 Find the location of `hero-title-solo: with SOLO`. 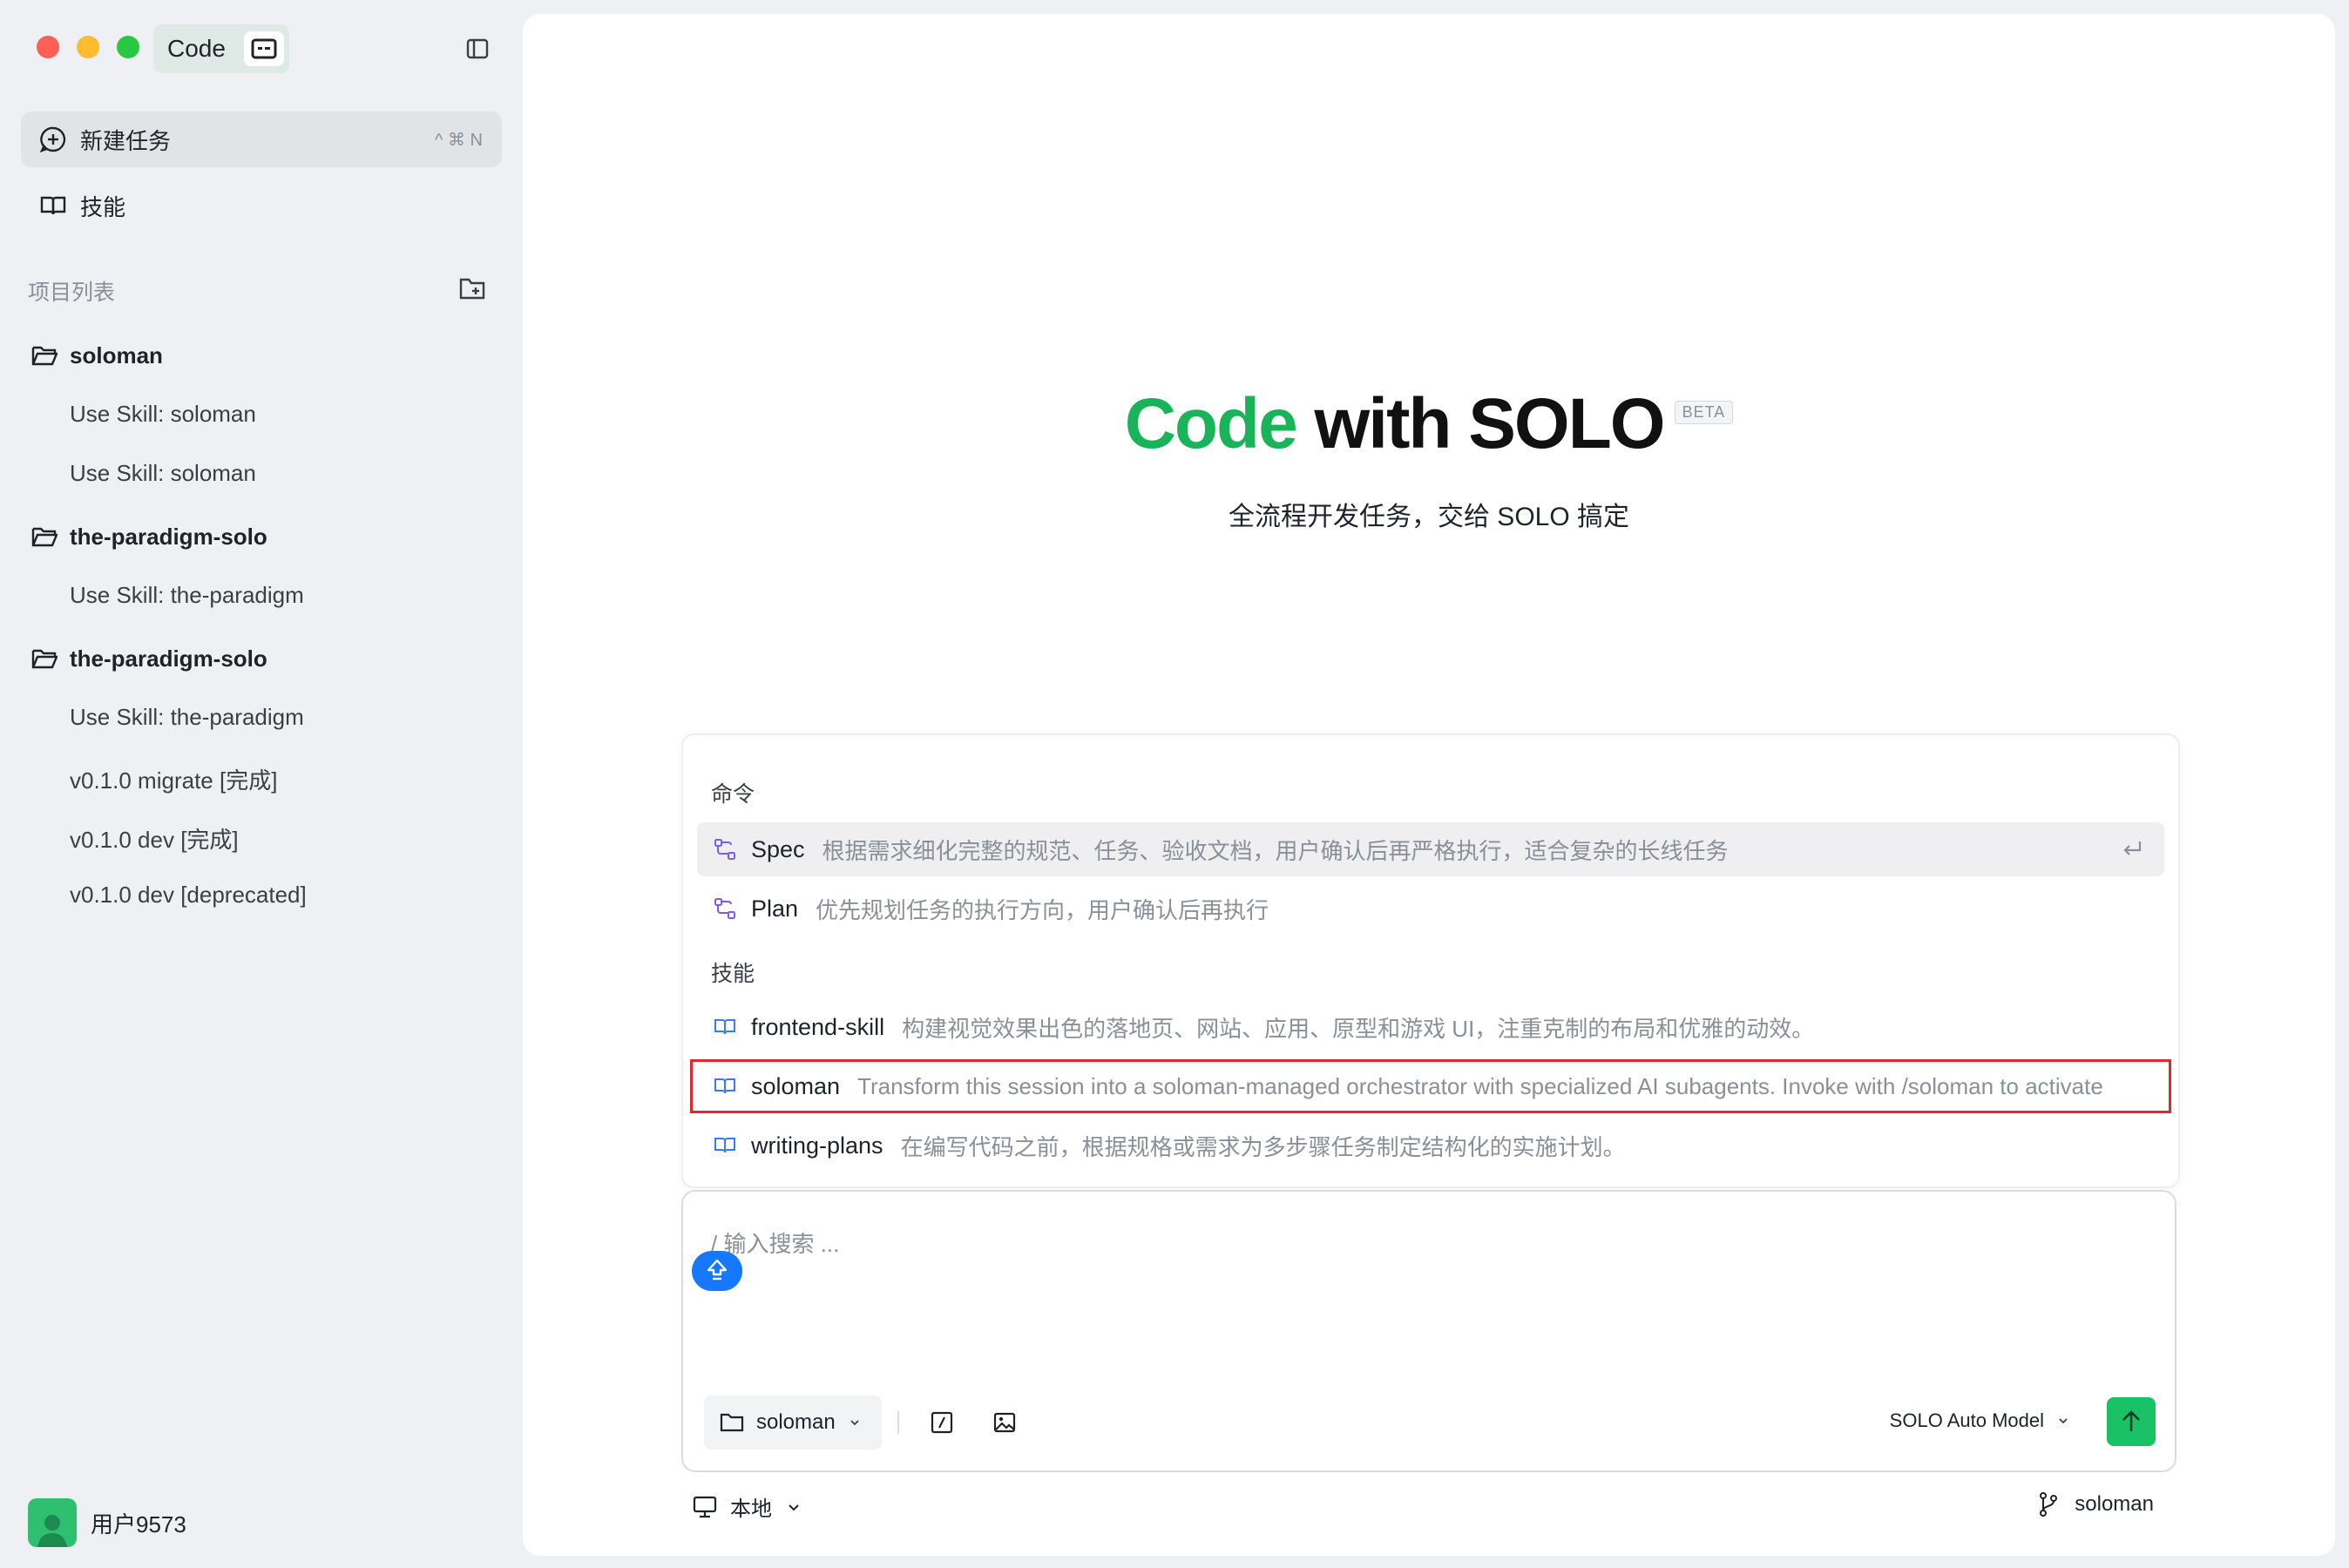

hero-title-solo: with SOLO is located at coordinates (1490, 423).